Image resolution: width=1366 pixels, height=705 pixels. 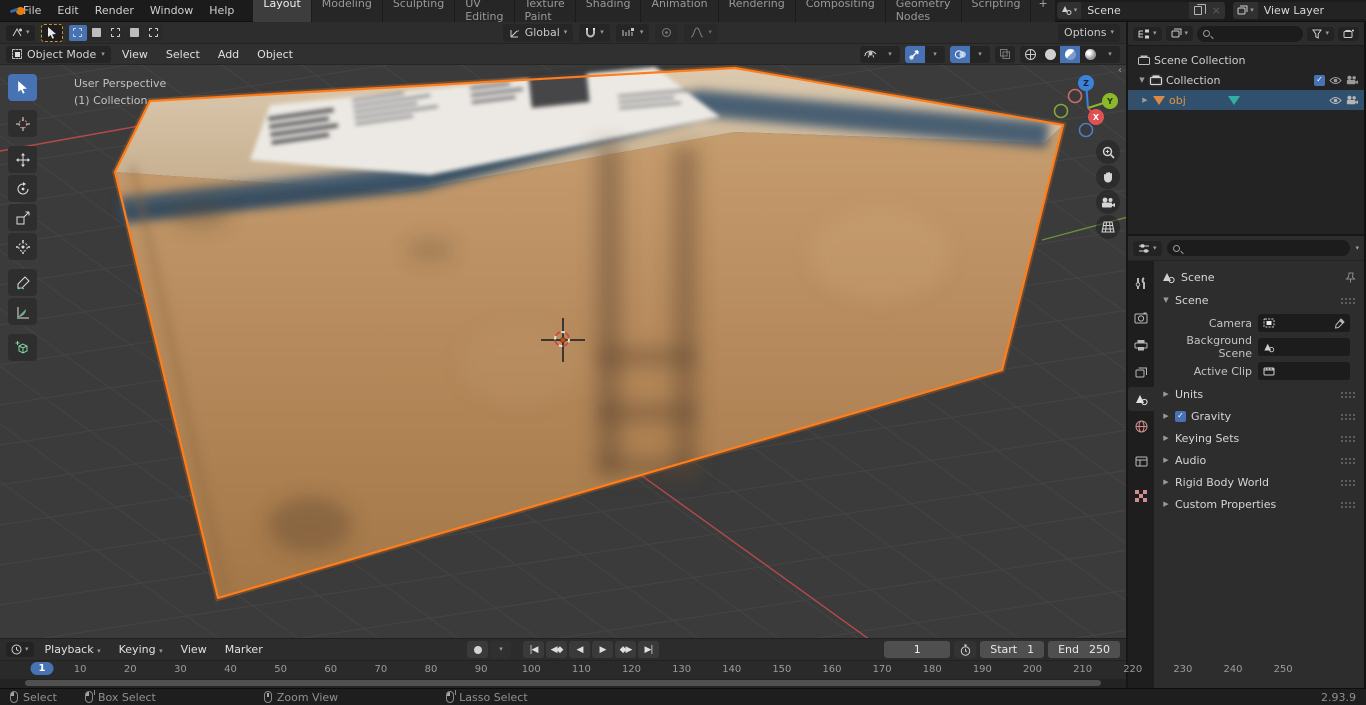 What do you see at coordinates (244, 649) in the screenshot?
I see `timeline-menu-marker: Marker` at bounding box center [244, 649].